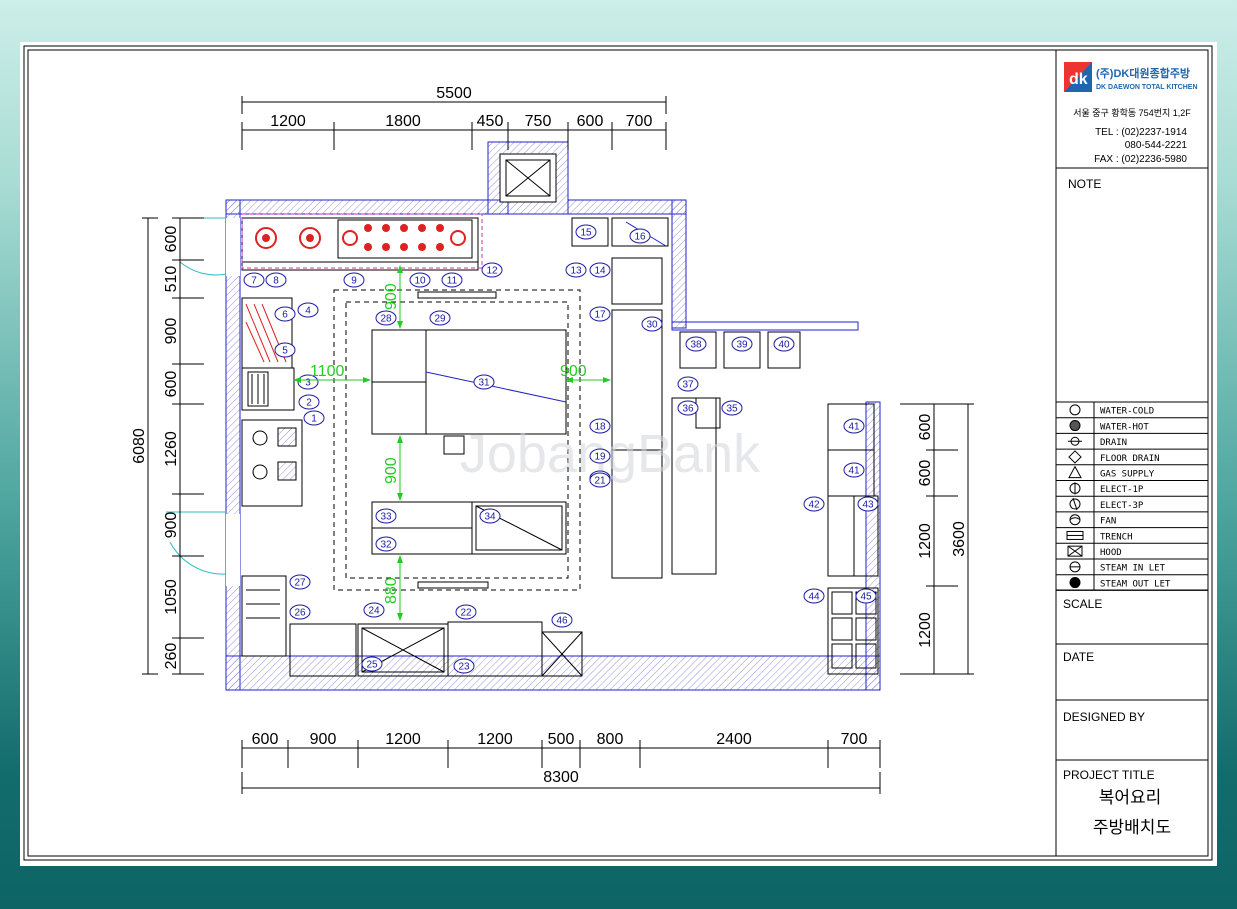 The height and width of the screenshot is (909, 1237). I want to click on legend-label: STEAM OUT LET, so click(1135, 584).